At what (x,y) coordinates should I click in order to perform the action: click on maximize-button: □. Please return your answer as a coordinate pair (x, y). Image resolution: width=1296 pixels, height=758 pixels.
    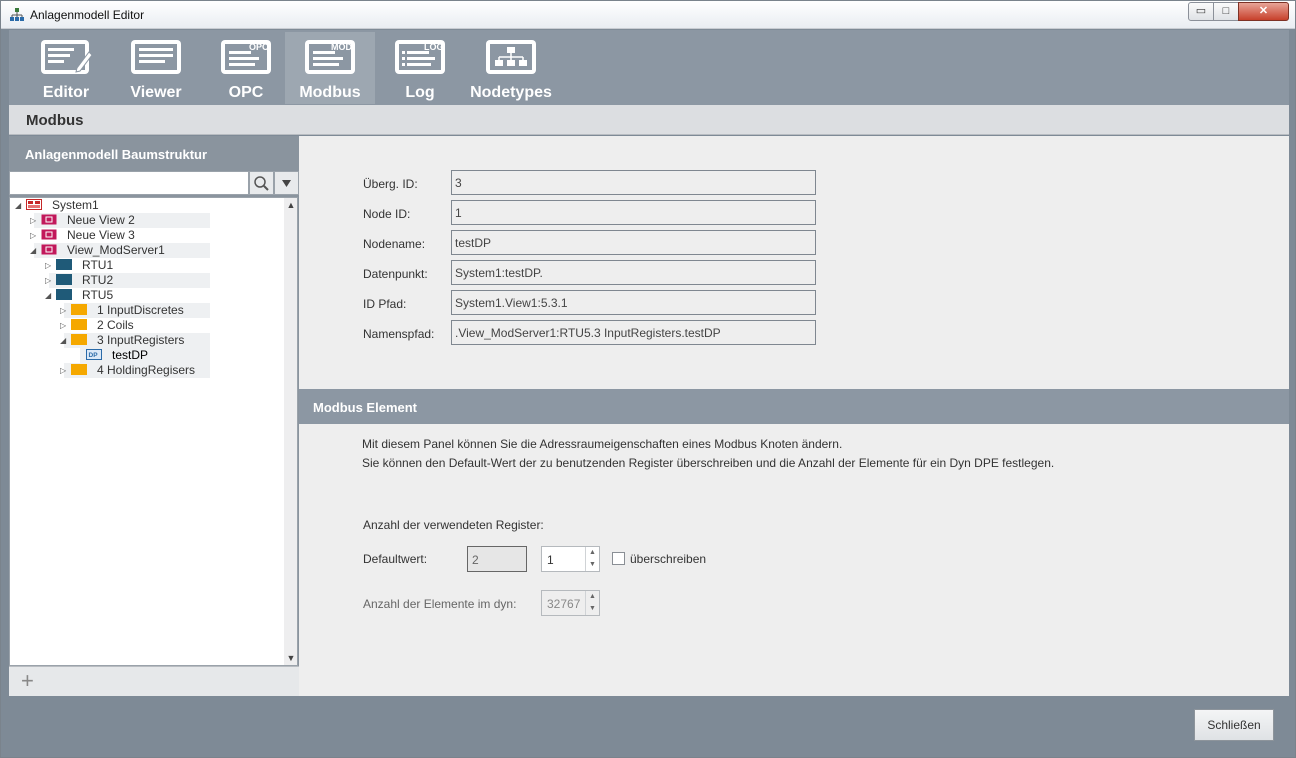
    Looking at the image, I should click on (1226, 11).